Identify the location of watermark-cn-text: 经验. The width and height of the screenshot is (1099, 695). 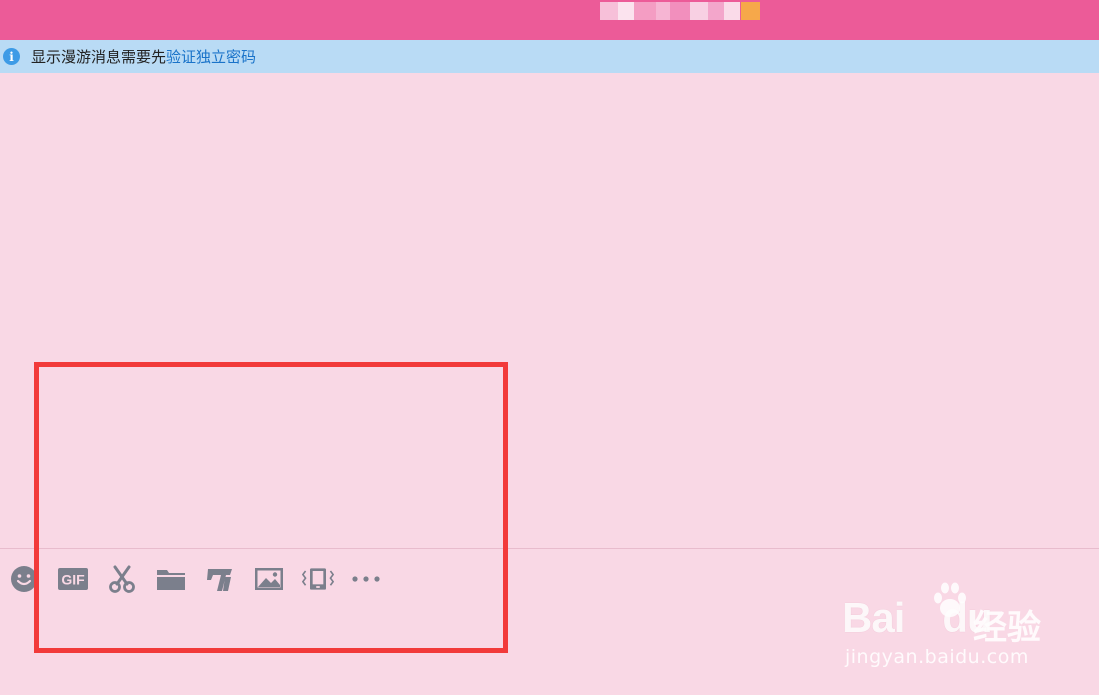
(1007, 628).